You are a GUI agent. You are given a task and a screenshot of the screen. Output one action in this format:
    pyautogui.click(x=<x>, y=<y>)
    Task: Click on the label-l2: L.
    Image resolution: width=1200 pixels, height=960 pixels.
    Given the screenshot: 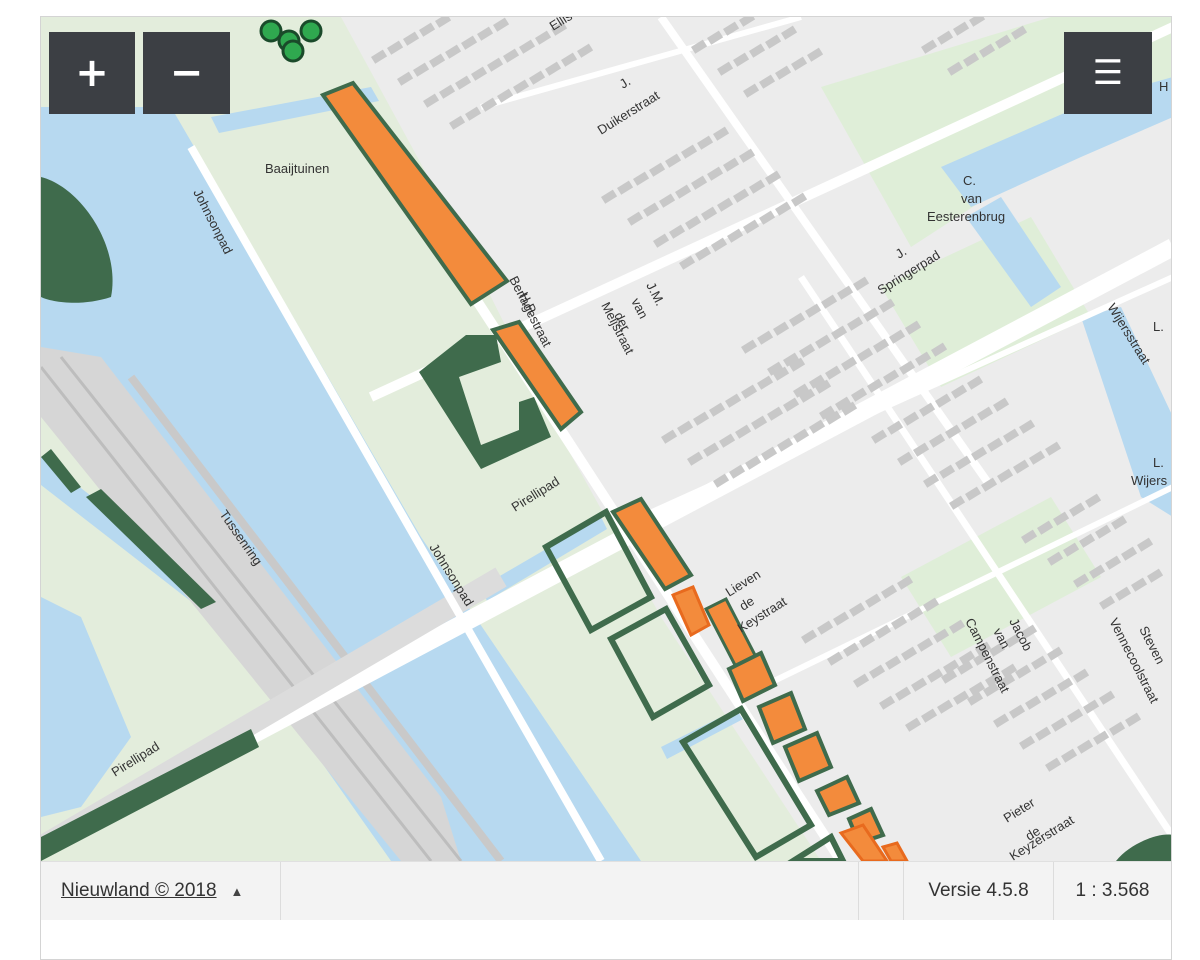 What is the action you would take?
    pyautogui.click(x=1158, y=462)
    